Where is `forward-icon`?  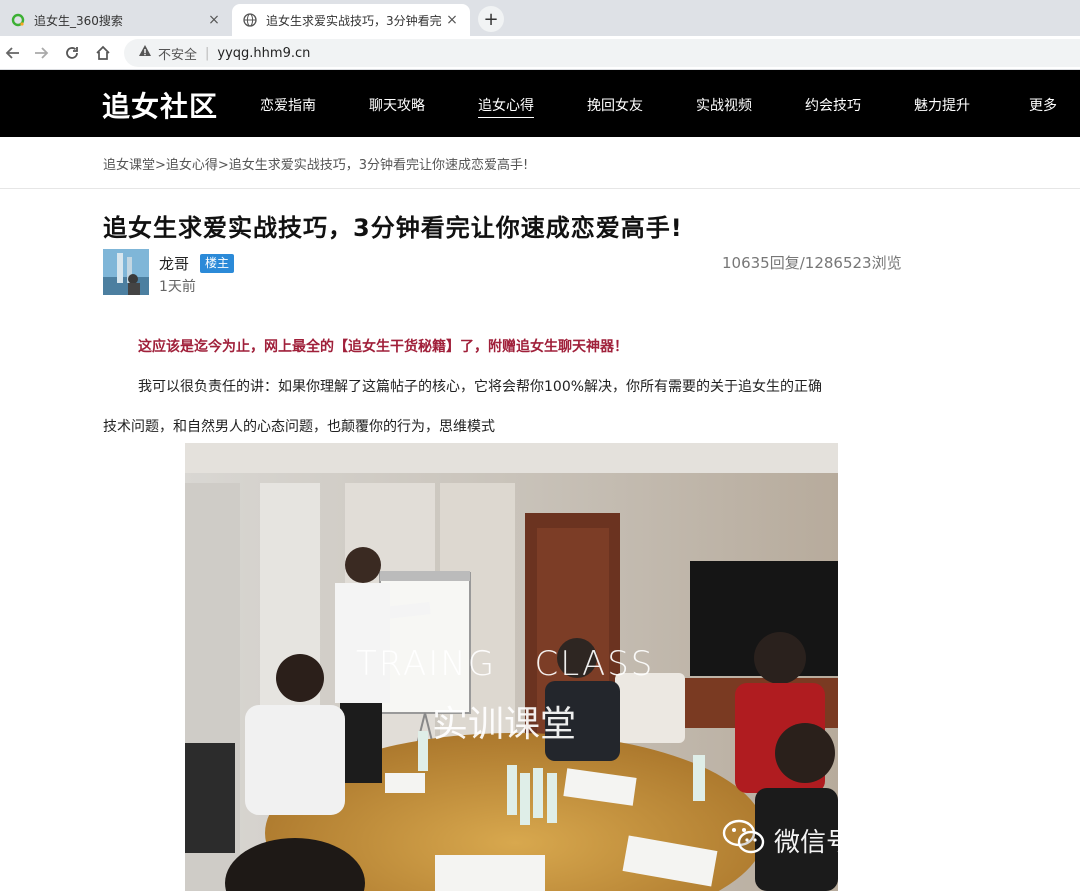 forward-icon is located at coordinates (41, 53).